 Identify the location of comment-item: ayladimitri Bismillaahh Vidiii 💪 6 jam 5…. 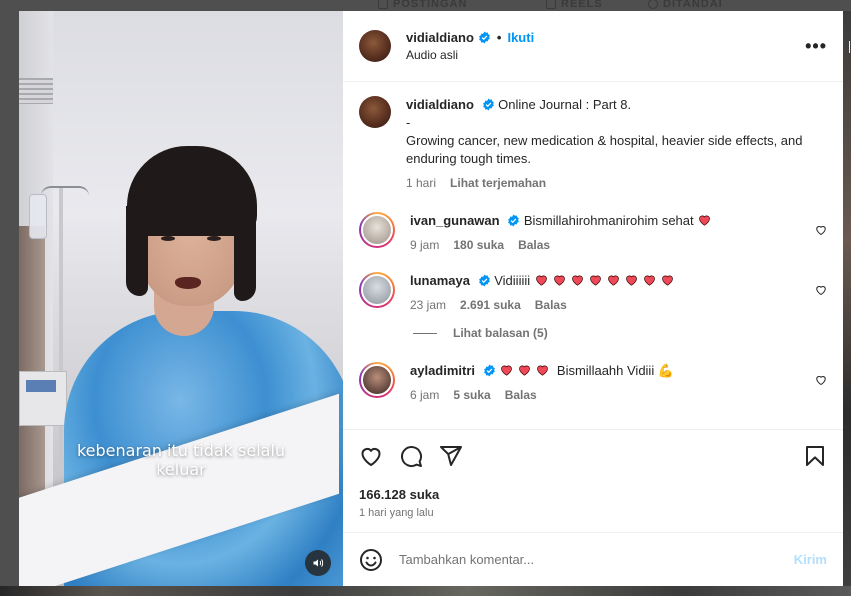
(593, 382).